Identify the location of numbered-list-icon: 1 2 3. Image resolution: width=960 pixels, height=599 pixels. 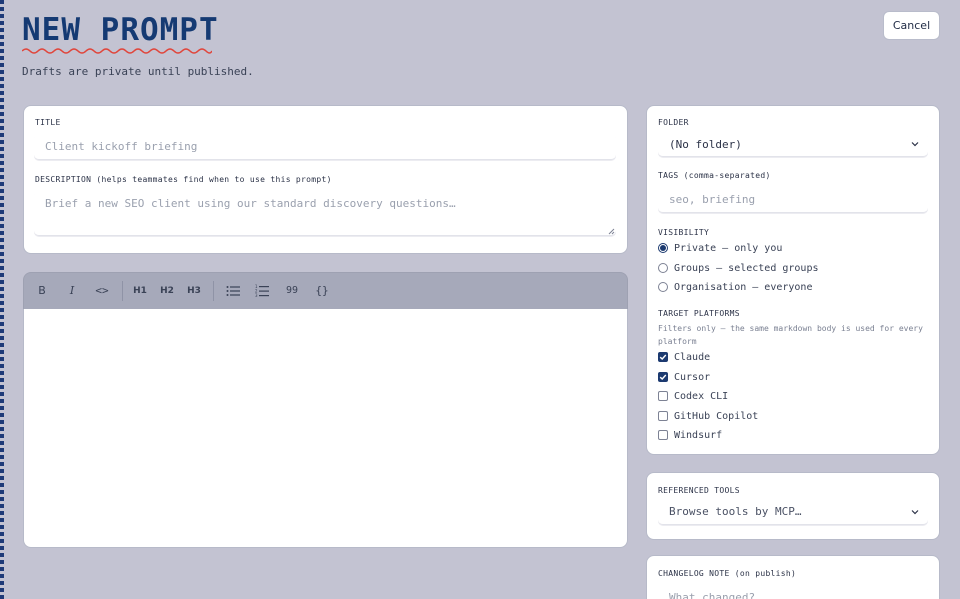
(262, 291).